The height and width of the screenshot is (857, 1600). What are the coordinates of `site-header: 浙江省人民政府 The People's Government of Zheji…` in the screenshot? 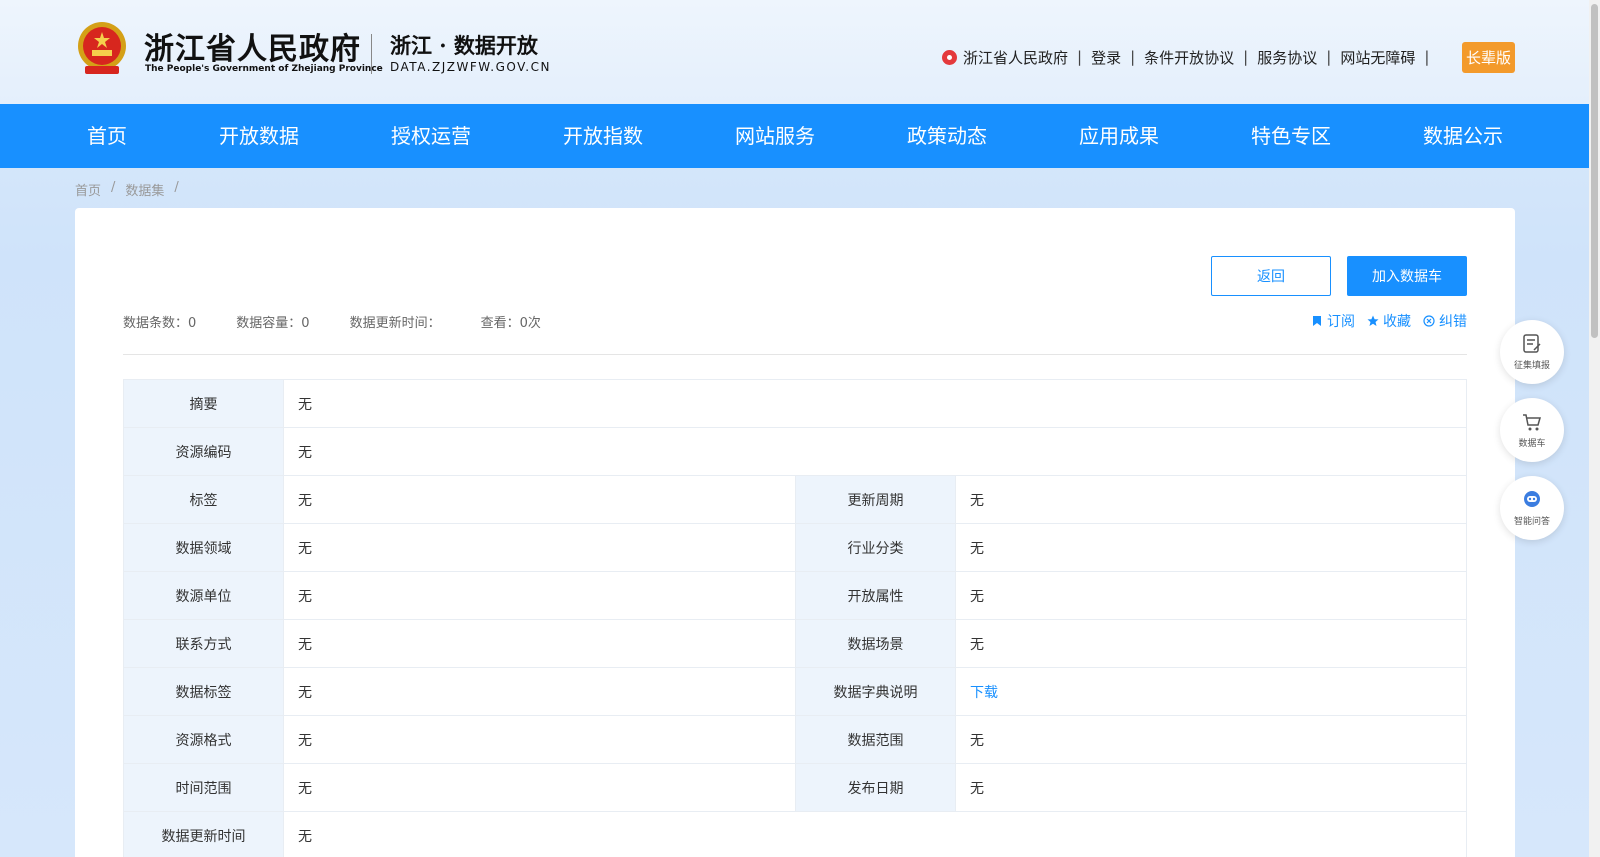 It's located at (794, 52).